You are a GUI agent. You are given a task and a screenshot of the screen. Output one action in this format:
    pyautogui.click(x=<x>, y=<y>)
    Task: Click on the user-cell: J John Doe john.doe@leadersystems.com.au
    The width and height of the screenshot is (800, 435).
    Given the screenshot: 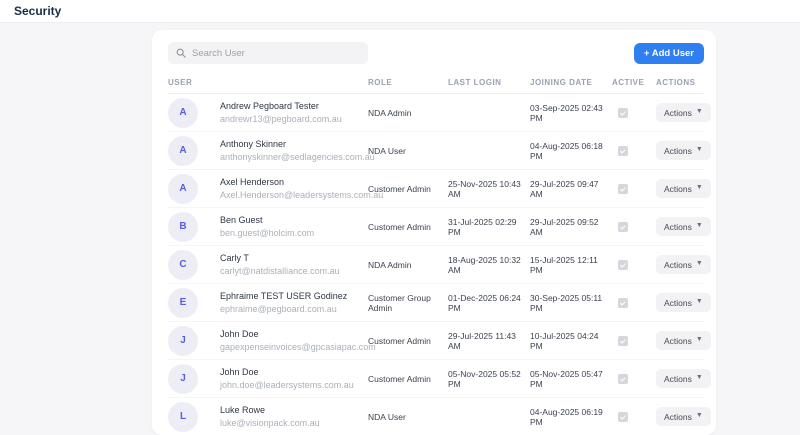 What is the action you would take?
    pyautogui.click(x=268, y=378)
    